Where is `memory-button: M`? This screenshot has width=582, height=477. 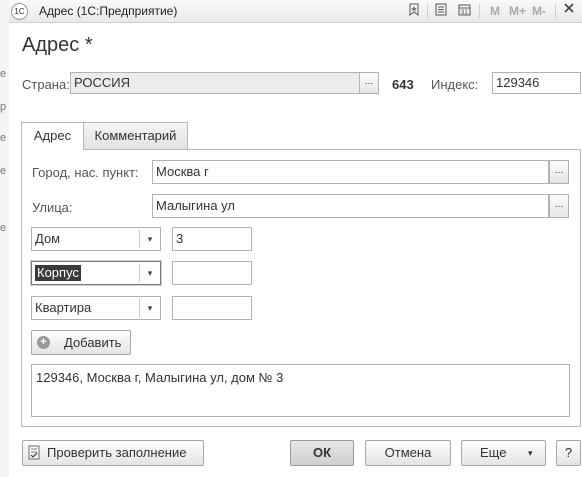 memory-button: M is located at coordinates (495, 11).